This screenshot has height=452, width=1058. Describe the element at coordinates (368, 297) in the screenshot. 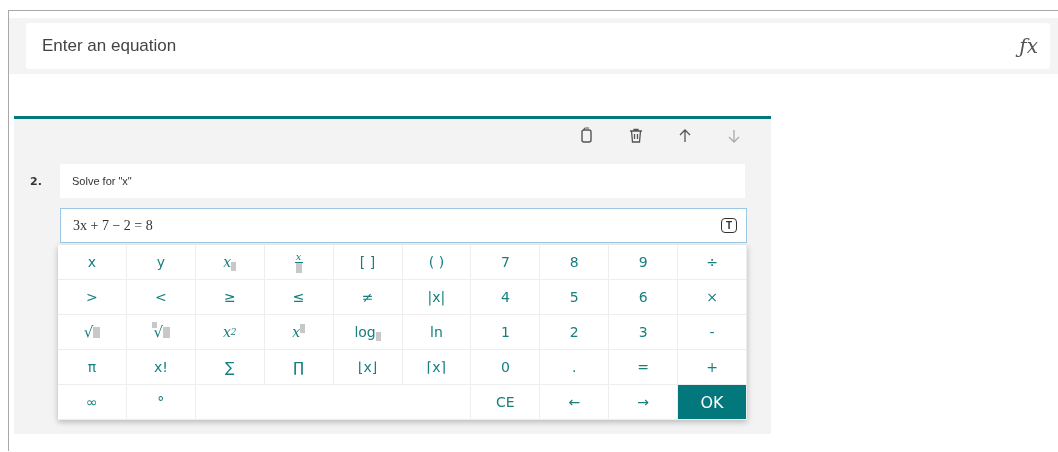

I see `key: ≠` at that location.